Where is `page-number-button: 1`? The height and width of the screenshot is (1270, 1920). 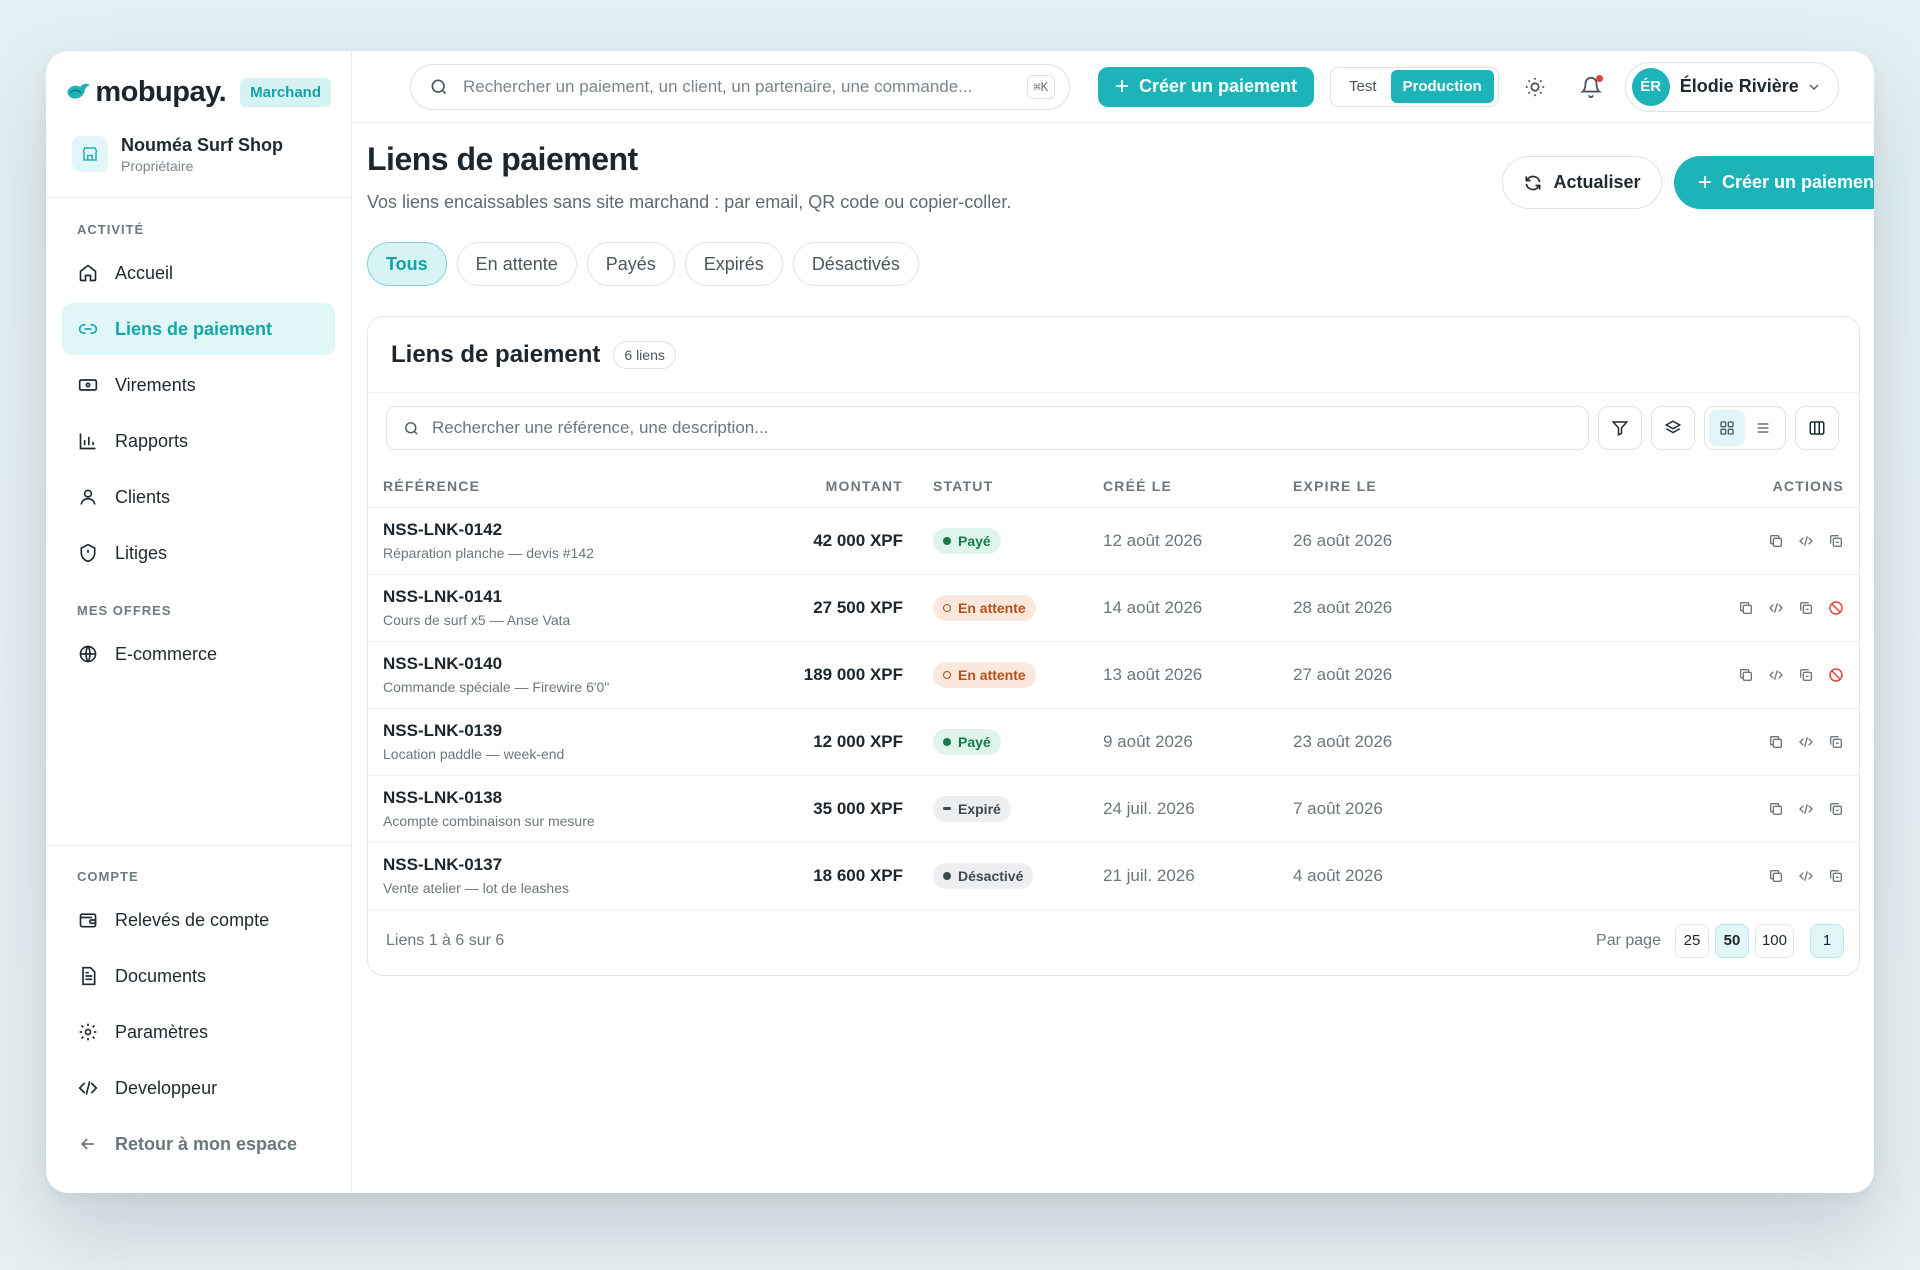
page-number-button: 1 is located at coordinates (1827, 940).